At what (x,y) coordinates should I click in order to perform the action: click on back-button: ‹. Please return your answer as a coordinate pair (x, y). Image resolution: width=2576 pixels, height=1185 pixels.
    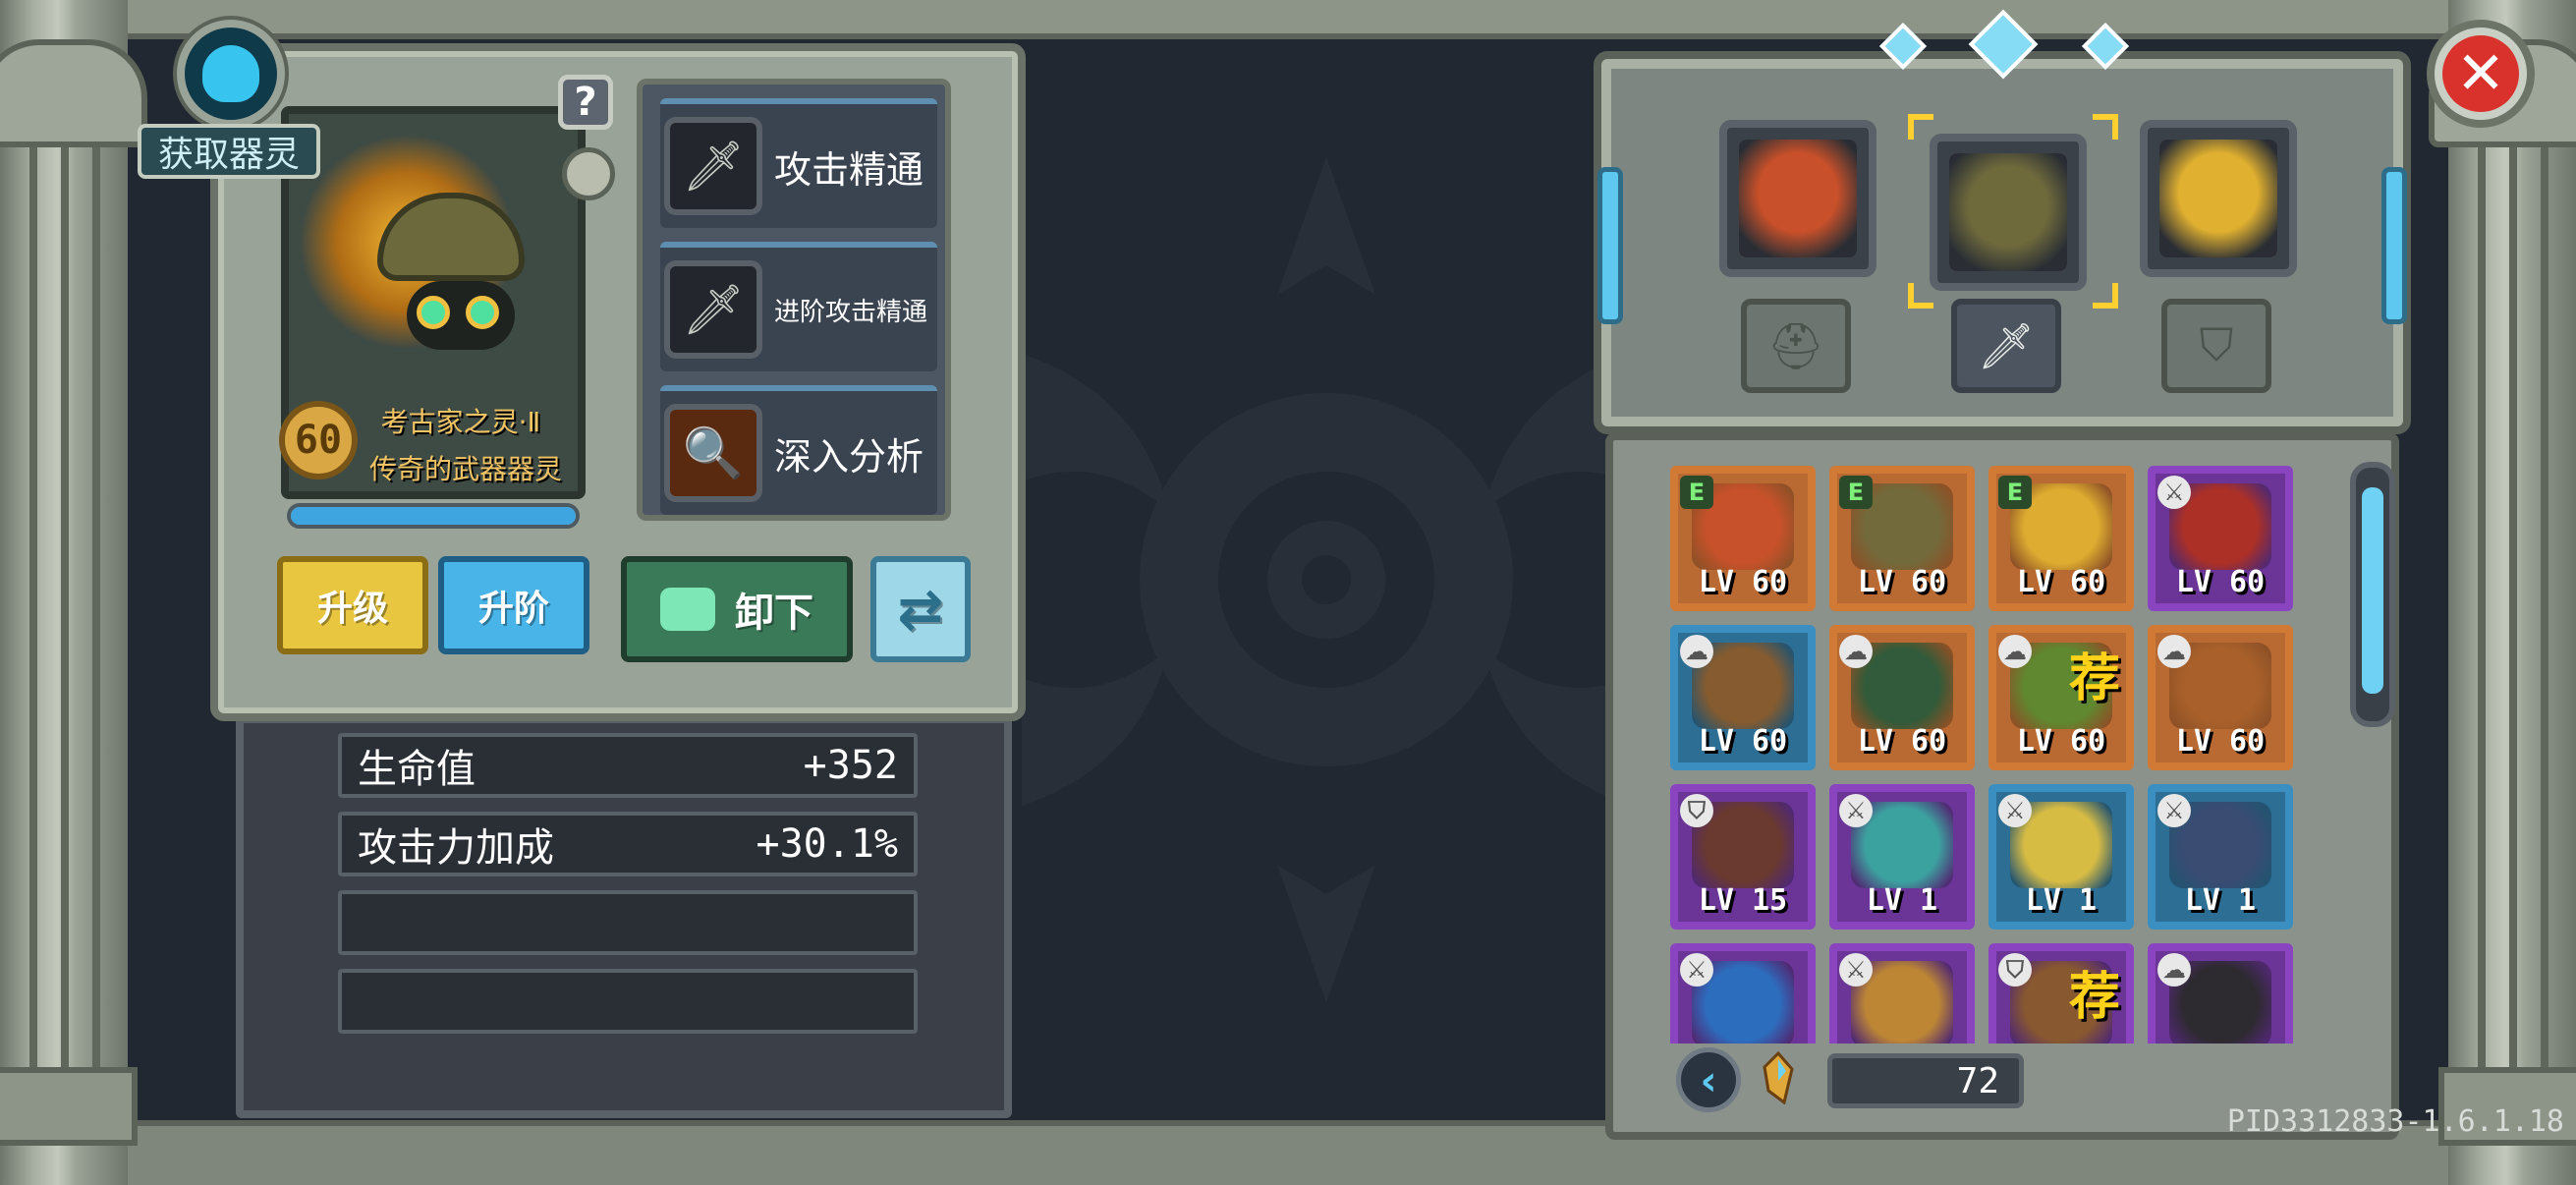
    Looking at the image, I should click on (1708, 1080).